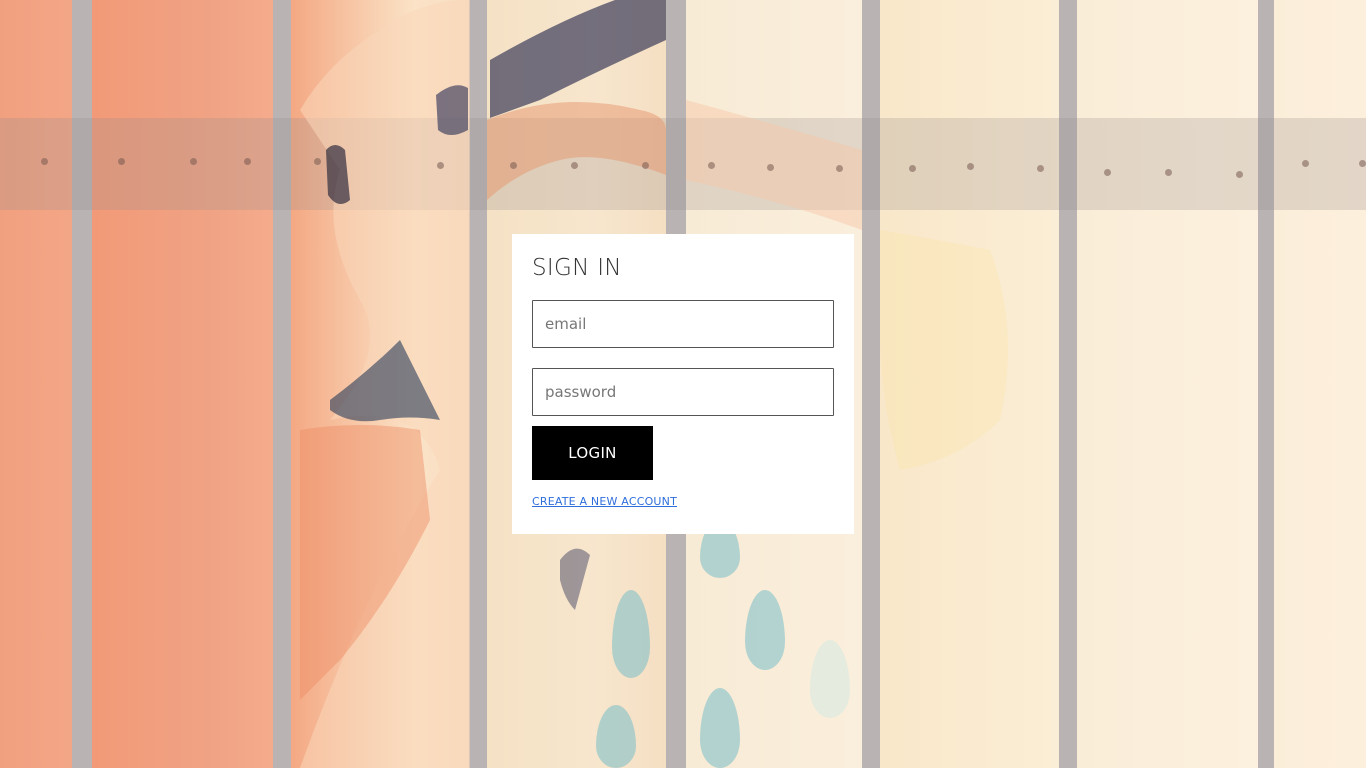  I want to click on email-field, so click(683, 324).